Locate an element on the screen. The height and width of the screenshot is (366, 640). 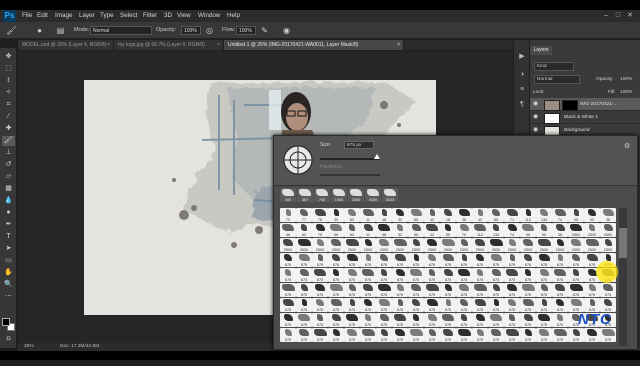
layer-blend-mode: Normal is located at coordinates (557, 79).